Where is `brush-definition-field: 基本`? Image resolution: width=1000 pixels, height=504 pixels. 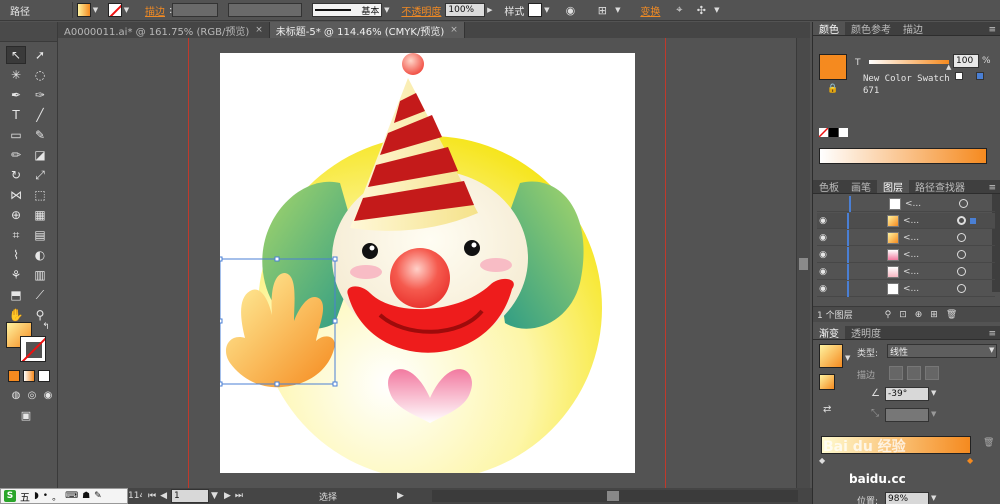 brush-definition-field: 基本 is located at coordinates (347, 10).